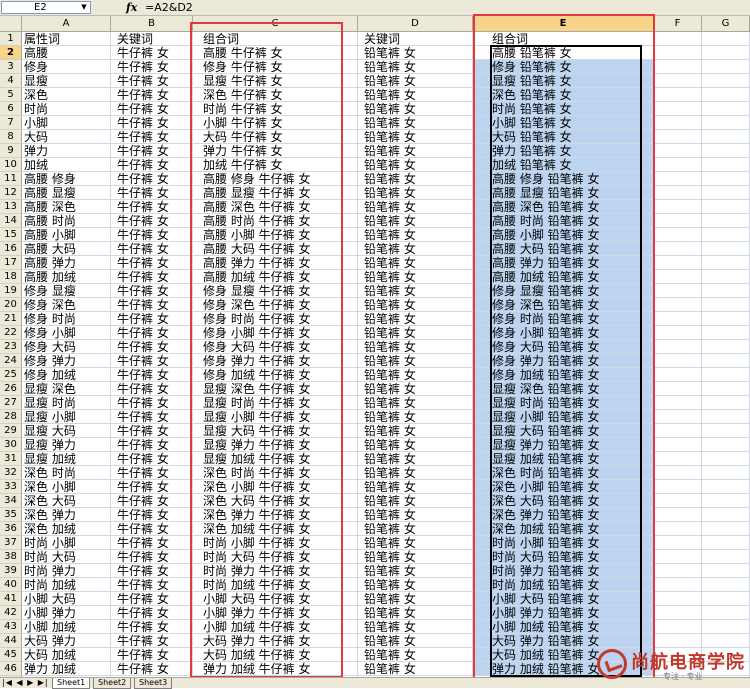  Describe the element at coordinates (726, 347) in the screenshot. I see `cell-g23` at that location.